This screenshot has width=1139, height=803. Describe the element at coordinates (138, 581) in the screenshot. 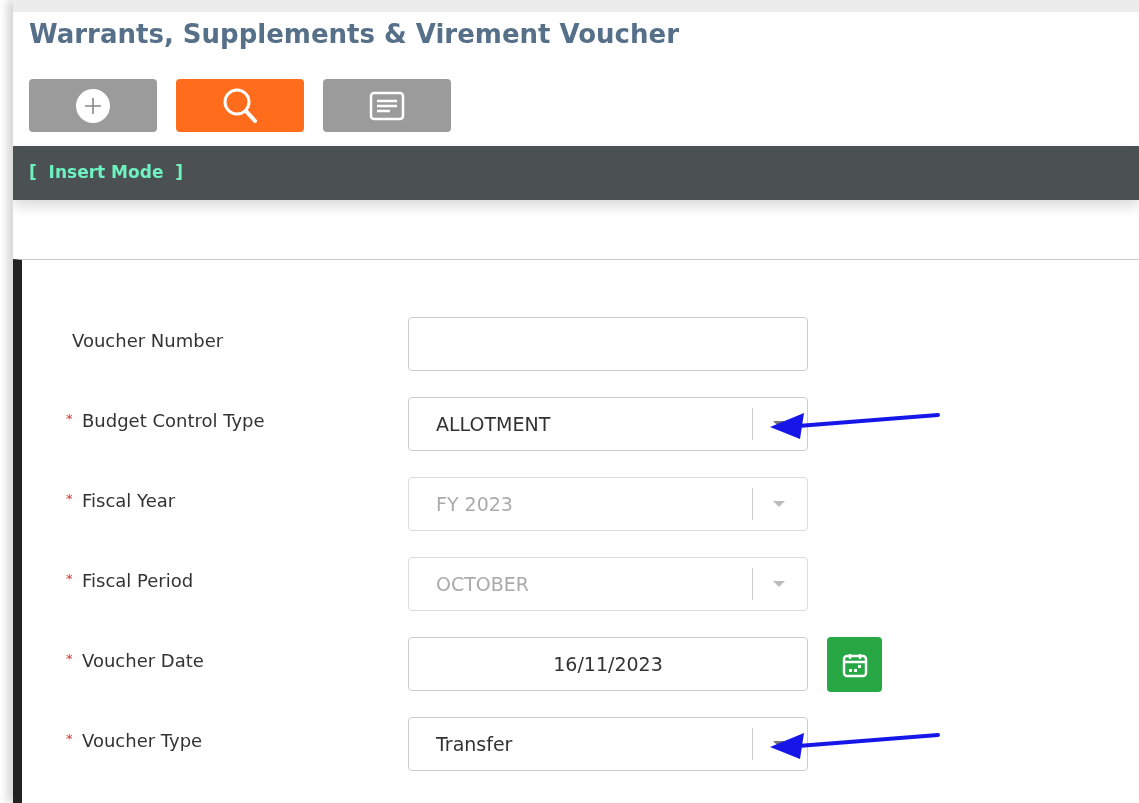

I see `field-label: Fiscal Period` at that location.